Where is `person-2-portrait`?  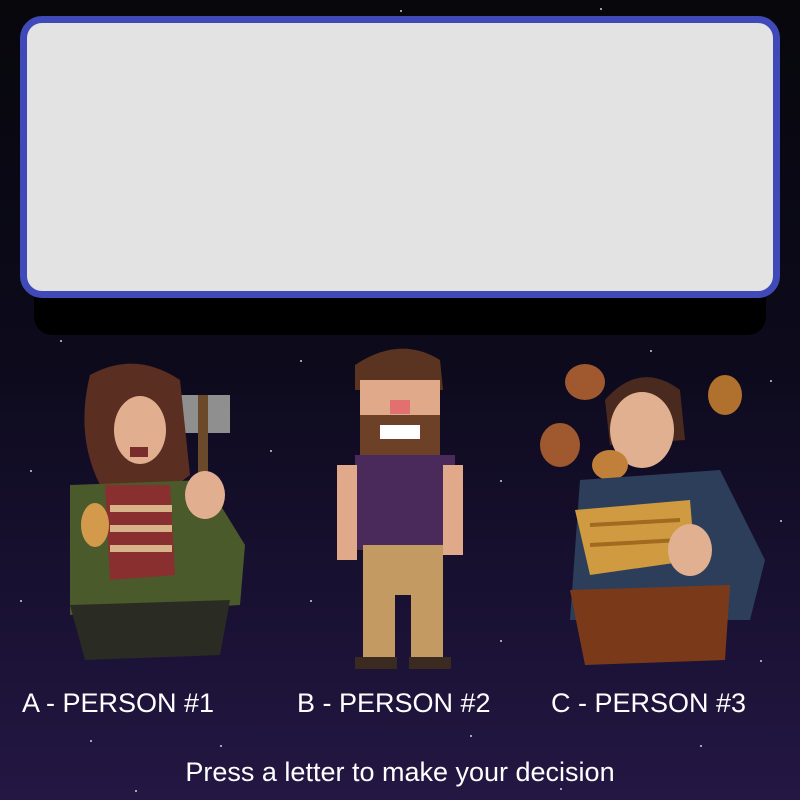 person-2-portrait is located at coordinates (400, 505).